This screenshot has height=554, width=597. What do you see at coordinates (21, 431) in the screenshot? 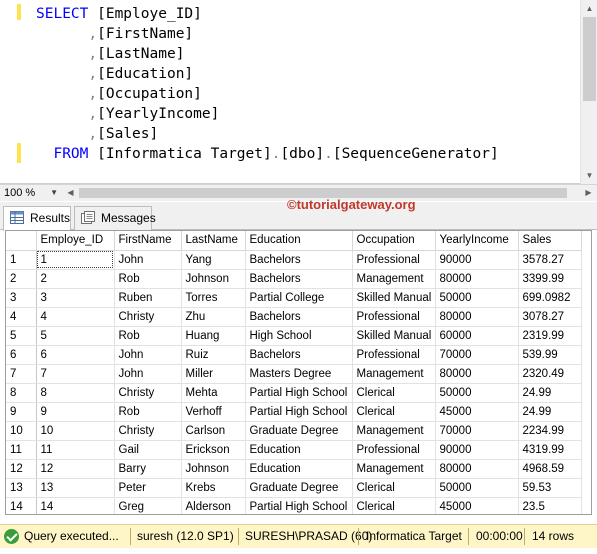
I see `row-number: 10` at bounding box center [21, 431].